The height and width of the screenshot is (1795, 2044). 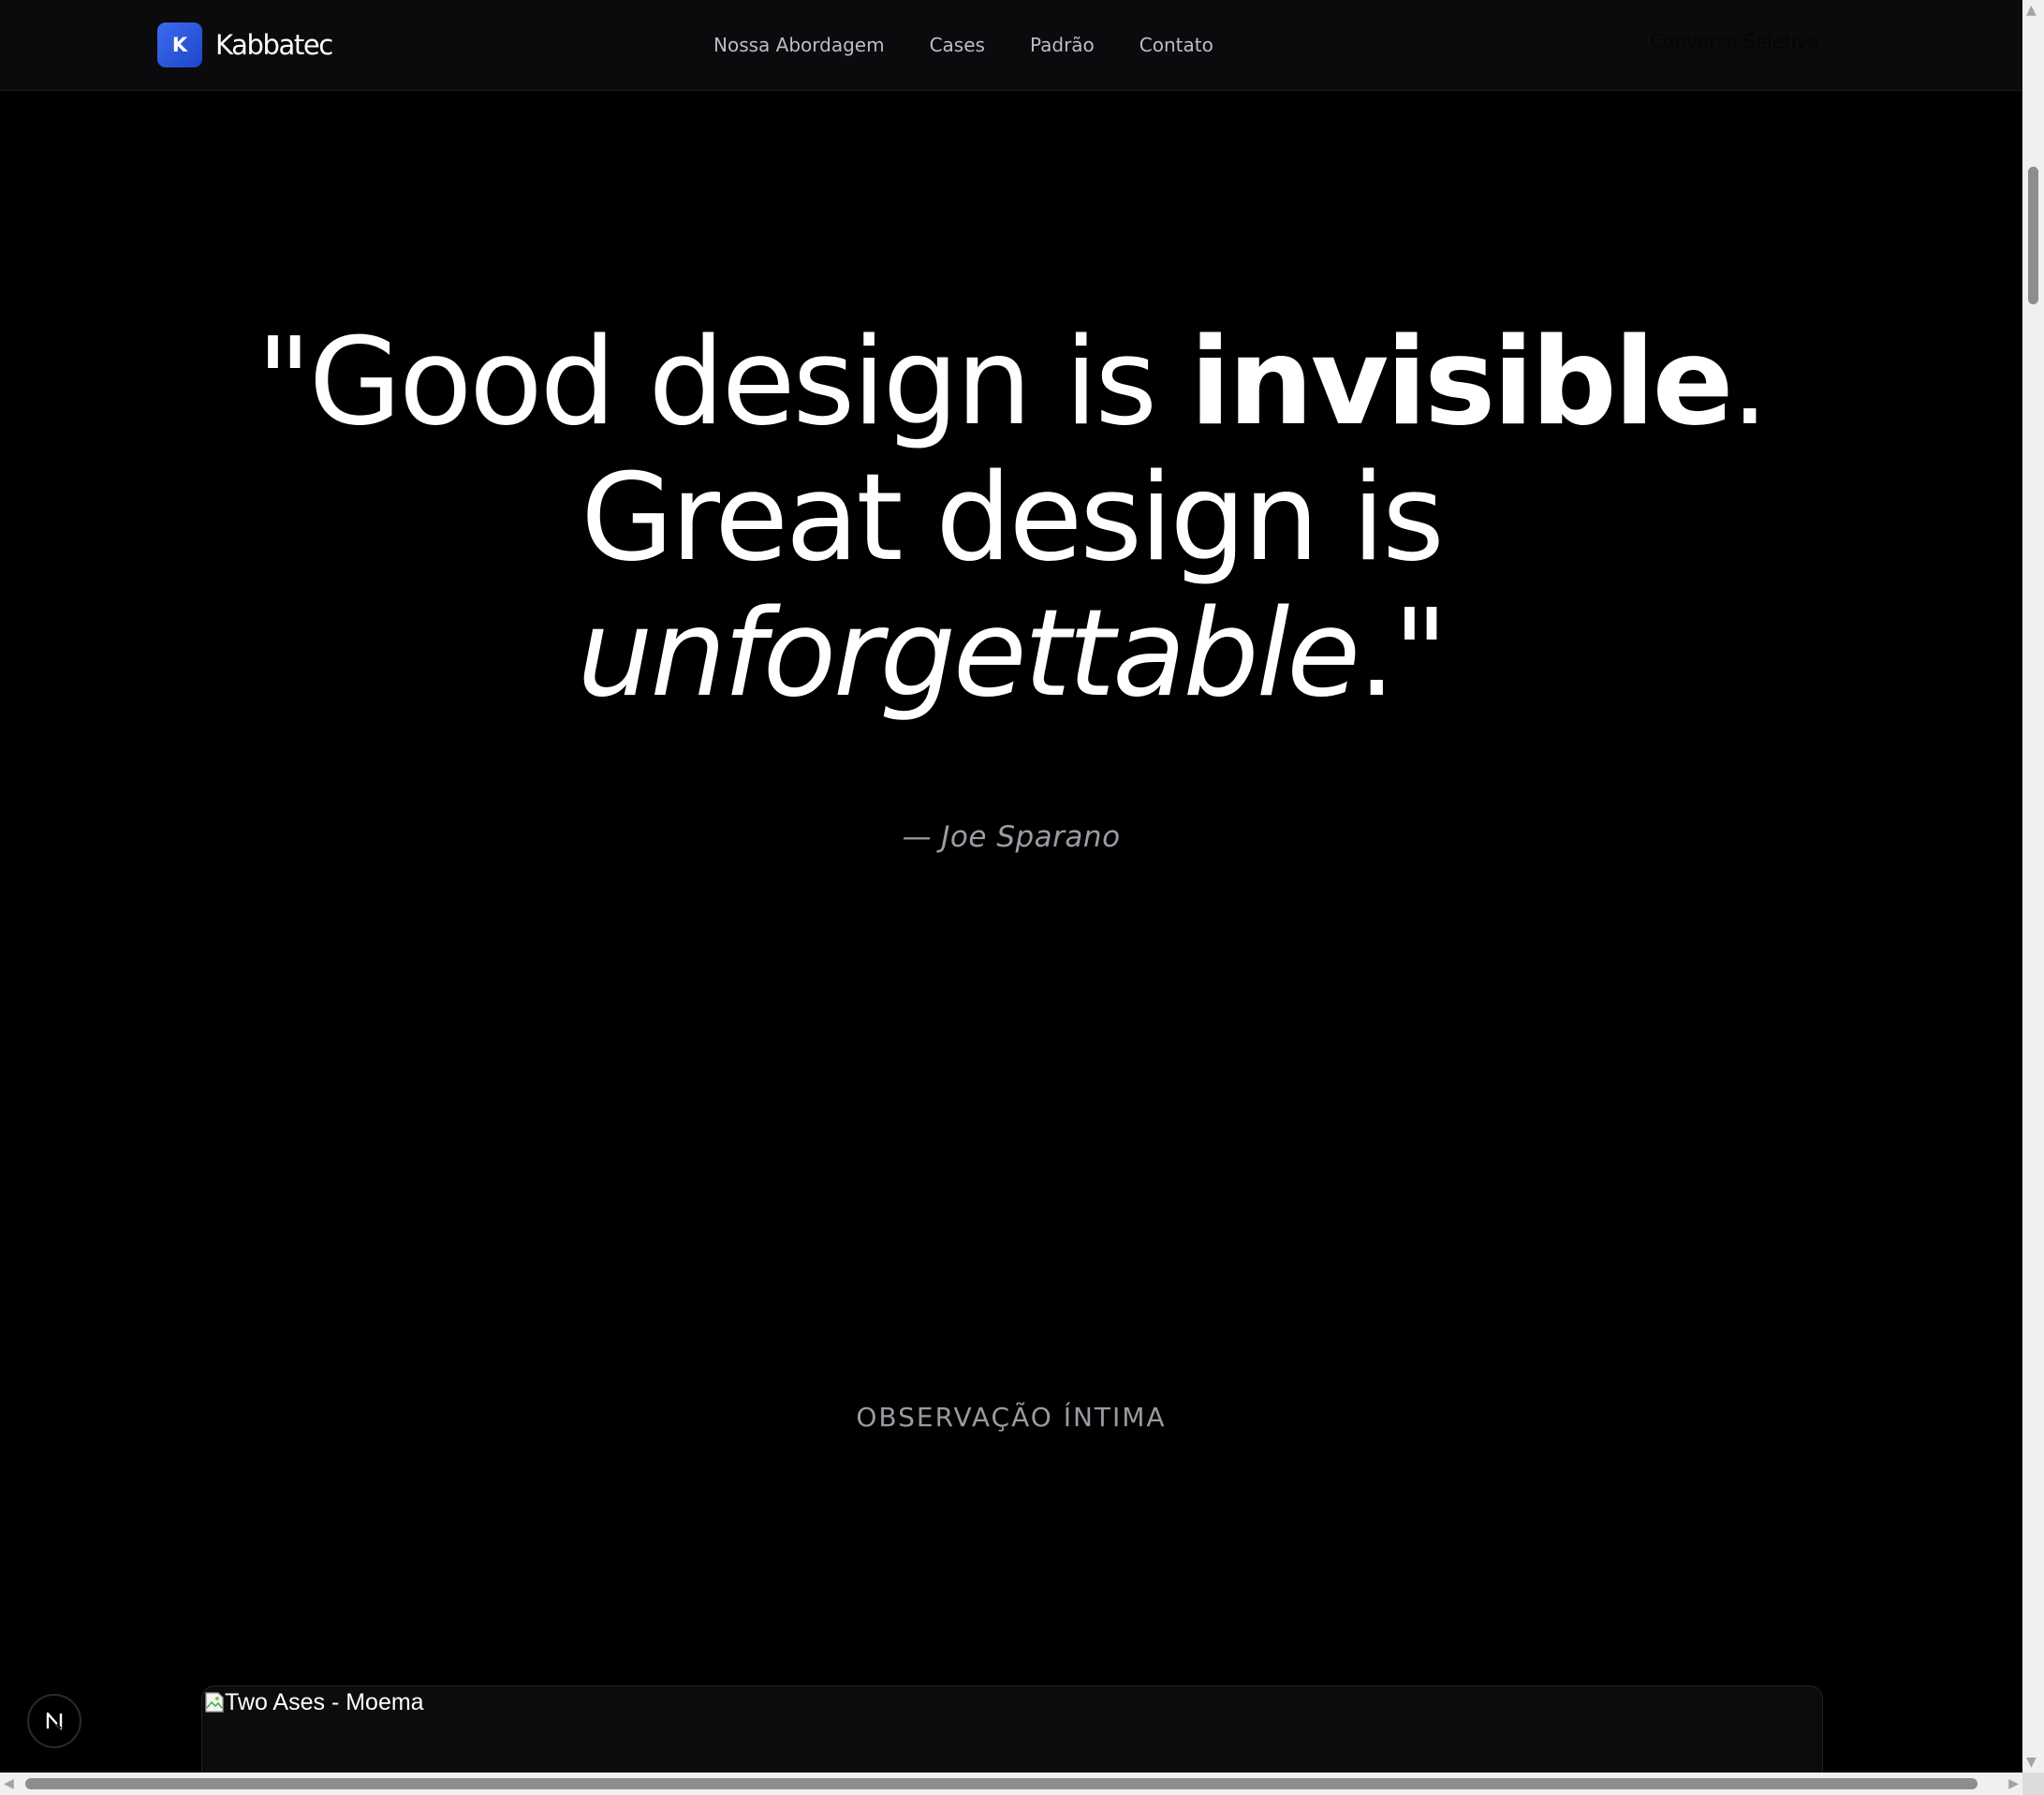 What do you see at coordinates (325, 1702) in the screenshot?
I see `case-image-alt-text: Two Ases - Moema` at bounding box center [325, 1702].